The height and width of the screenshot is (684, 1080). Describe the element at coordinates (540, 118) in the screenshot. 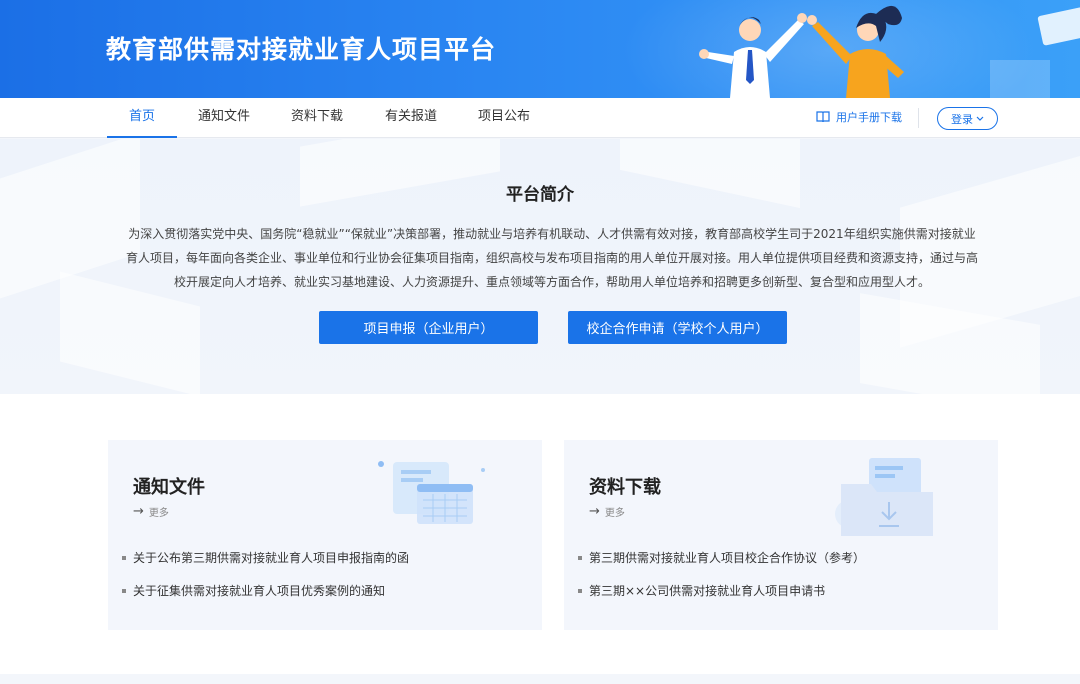

I see `main-nav: 首页 通知文件 资料下载 有关报道 项目公布 用户手册下载 登录` at that location.